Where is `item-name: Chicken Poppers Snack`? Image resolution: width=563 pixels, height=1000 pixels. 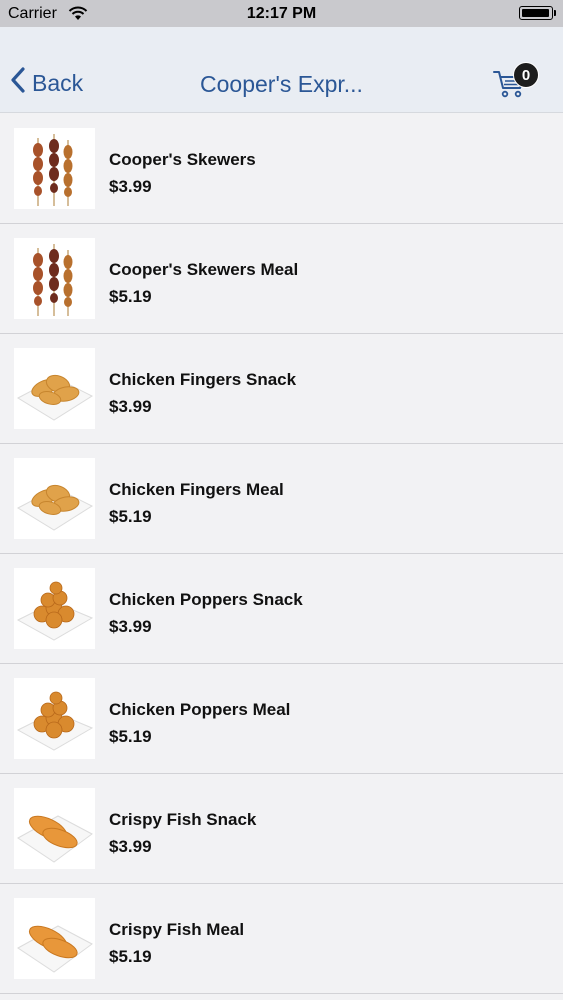 item-name: Chicken Poppers Snack is located at coordinates (206, 599).